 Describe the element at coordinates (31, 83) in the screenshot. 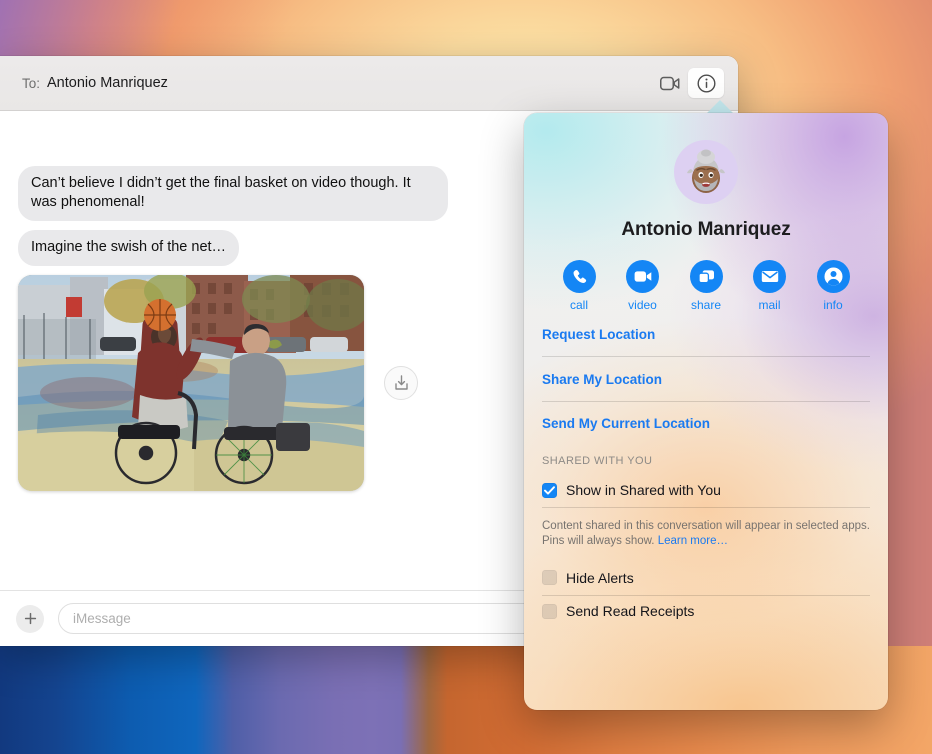

I see `to-label: To:` at that location.